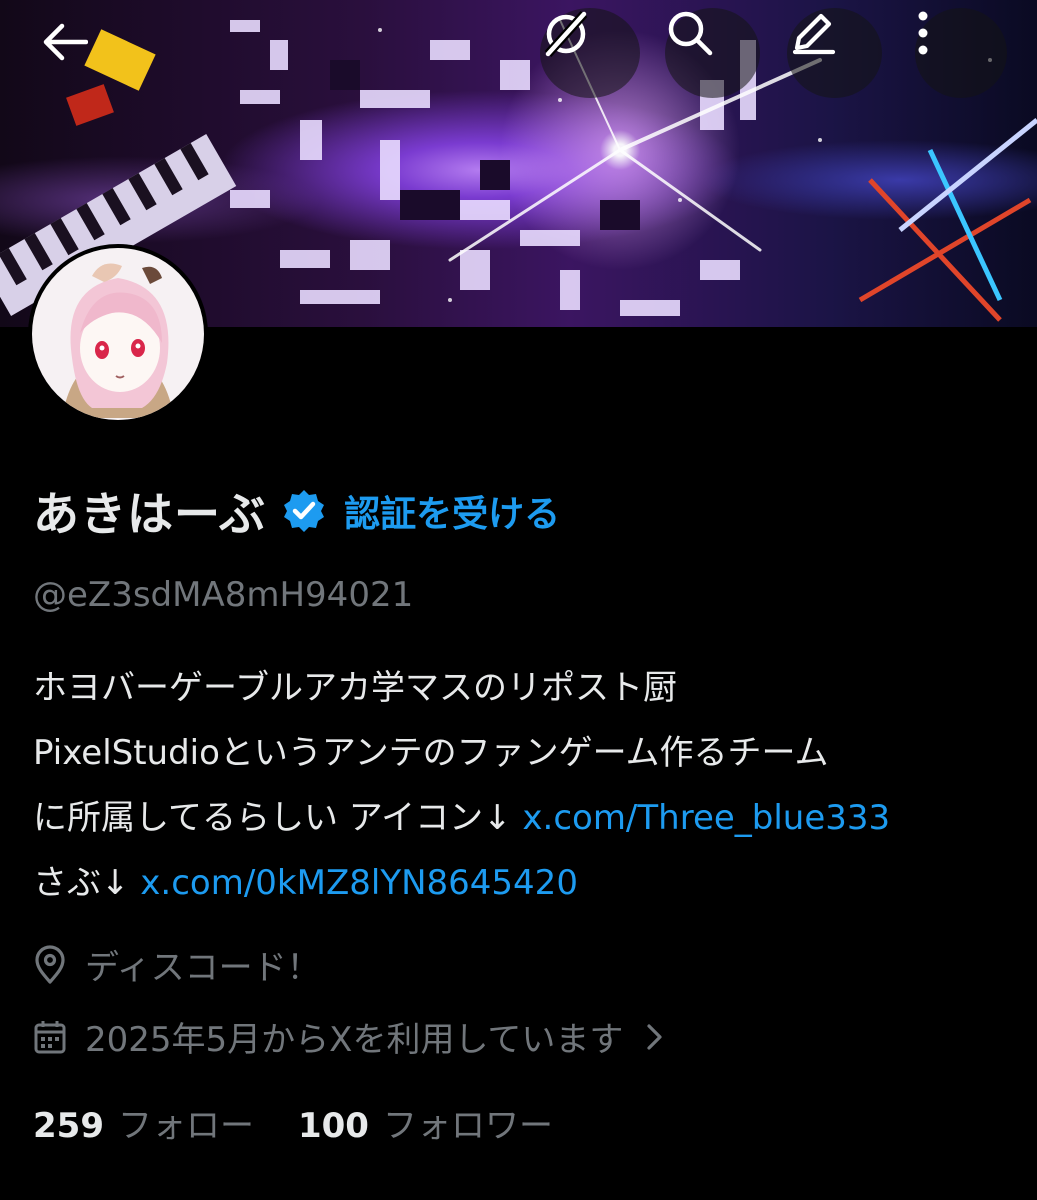 Image resolution: width=1037 pixels, height=1200 pixels. What do you see at coordinates (467, 1126) in the screenshot?
I see `followers-label: フォロワー` at bounding box center [467, 1126].